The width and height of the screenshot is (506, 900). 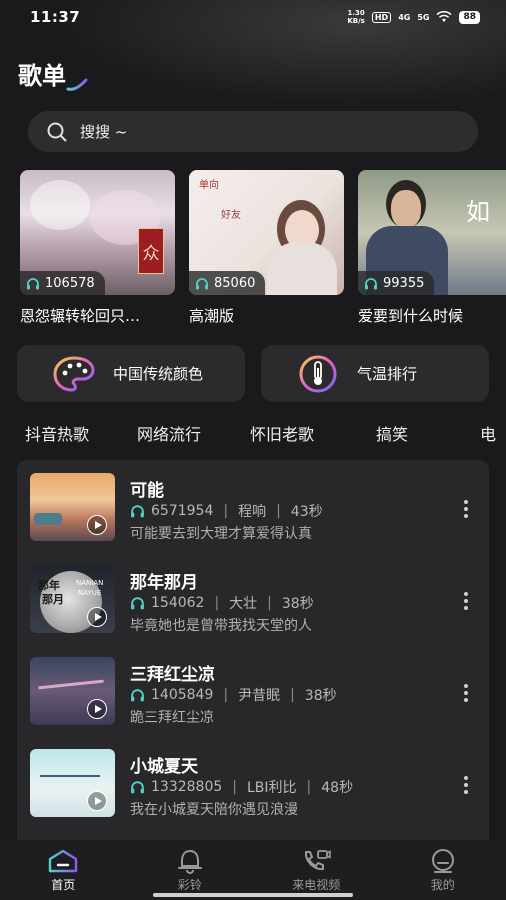 What do you see at coordinates (63, 861) in the screenshot?
I see `home-icon` at bounding box center [63, 861].